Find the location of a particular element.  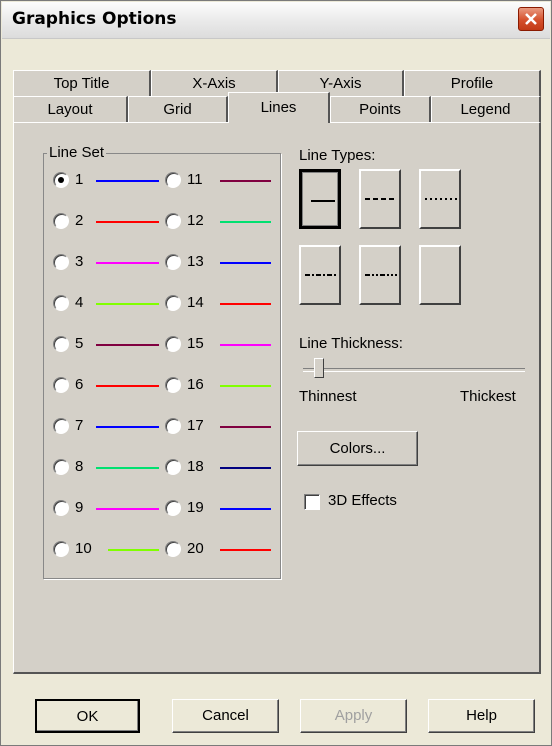

line-set-option: 10 is located at coordinates (113, 551).